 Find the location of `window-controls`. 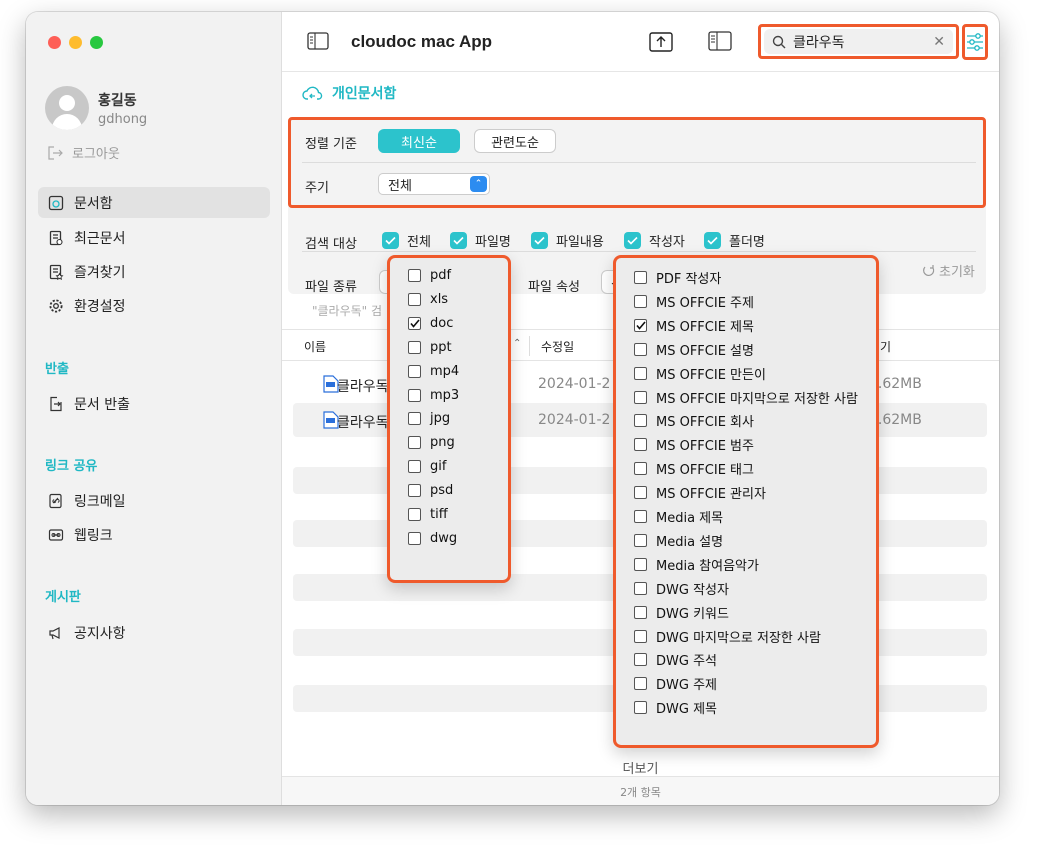

window-controls is located at coordinates (75, 42).